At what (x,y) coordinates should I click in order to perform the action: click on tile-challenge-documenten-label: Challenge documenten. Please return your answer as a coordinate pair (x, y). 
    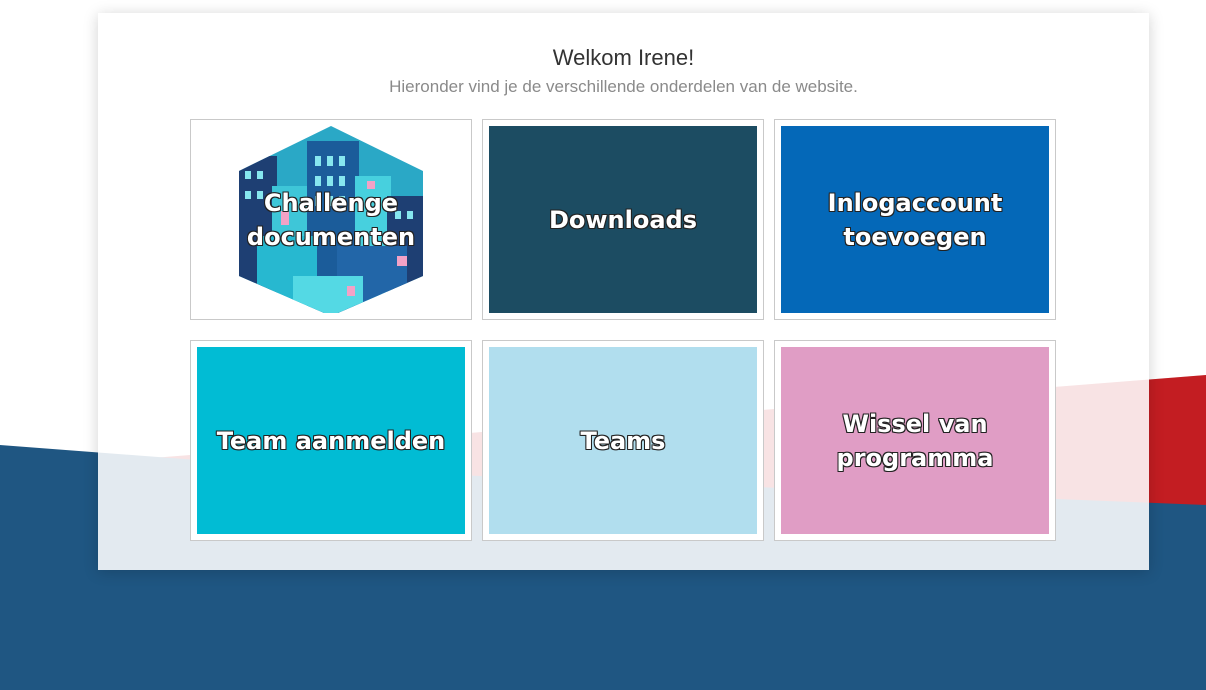
    Looking at the image, I should click on (331, 219).